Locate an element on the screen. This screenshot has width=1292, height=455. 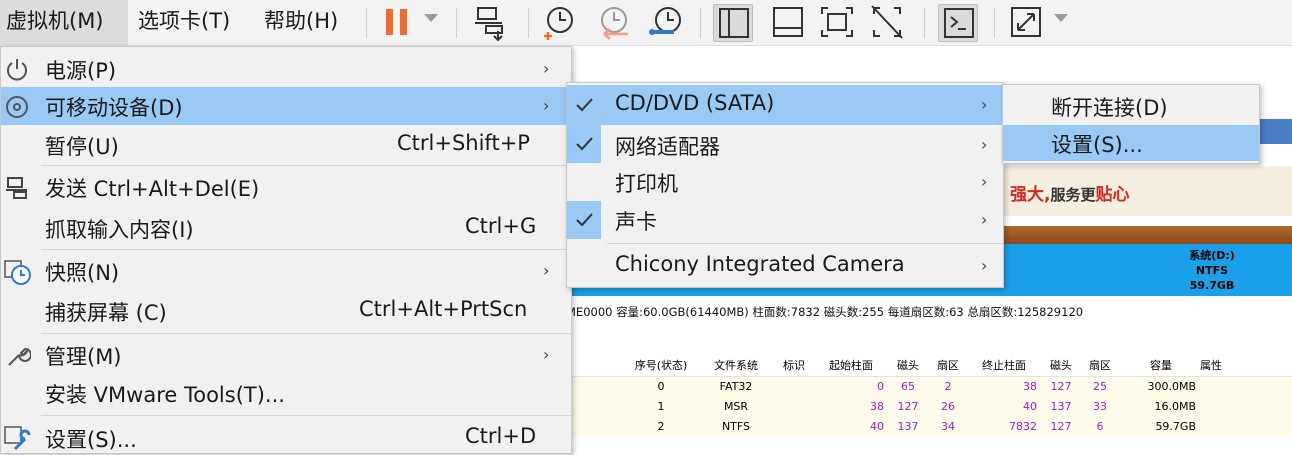
menu-tabs: 选项卡(T) is located at coordinates (192, 23).